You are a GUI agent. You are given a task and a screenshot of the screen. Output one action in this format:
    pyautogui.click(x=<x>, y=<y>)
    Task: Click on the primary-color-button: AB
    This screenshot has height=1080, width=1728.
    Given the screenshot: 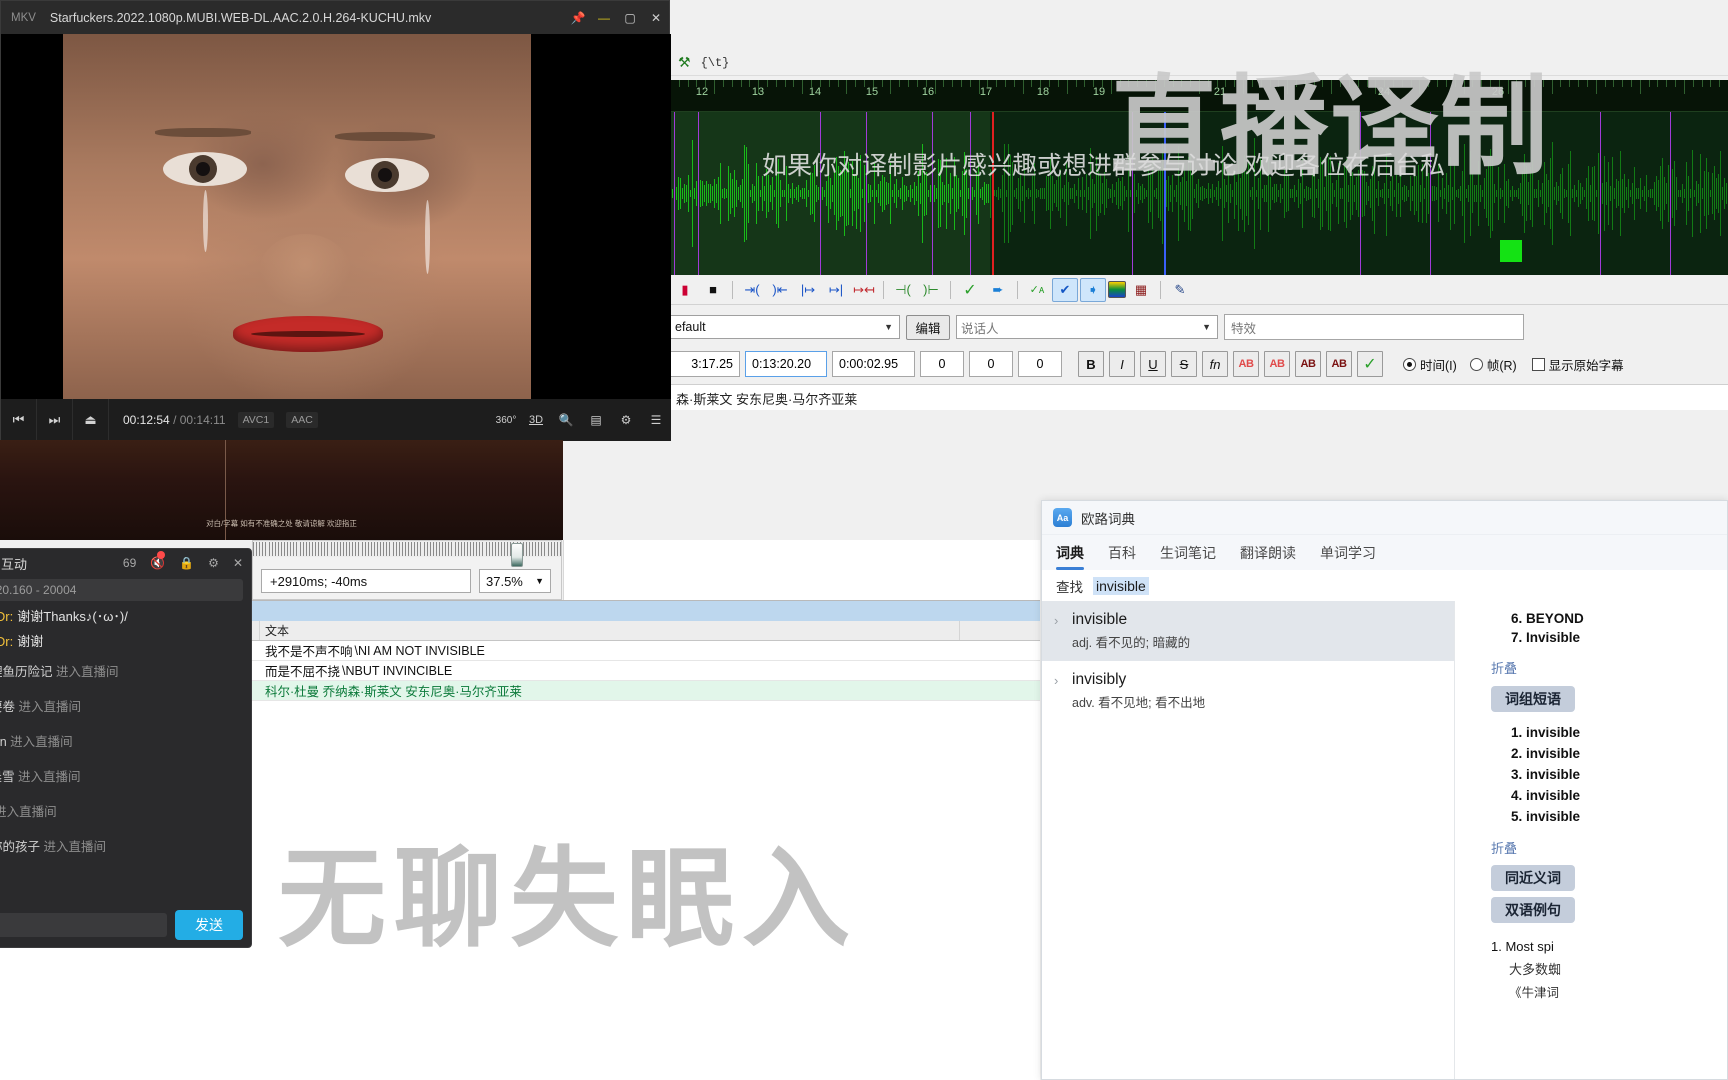 What is the action you would take?
    pyautogui.click(x=1246, y=364)
    